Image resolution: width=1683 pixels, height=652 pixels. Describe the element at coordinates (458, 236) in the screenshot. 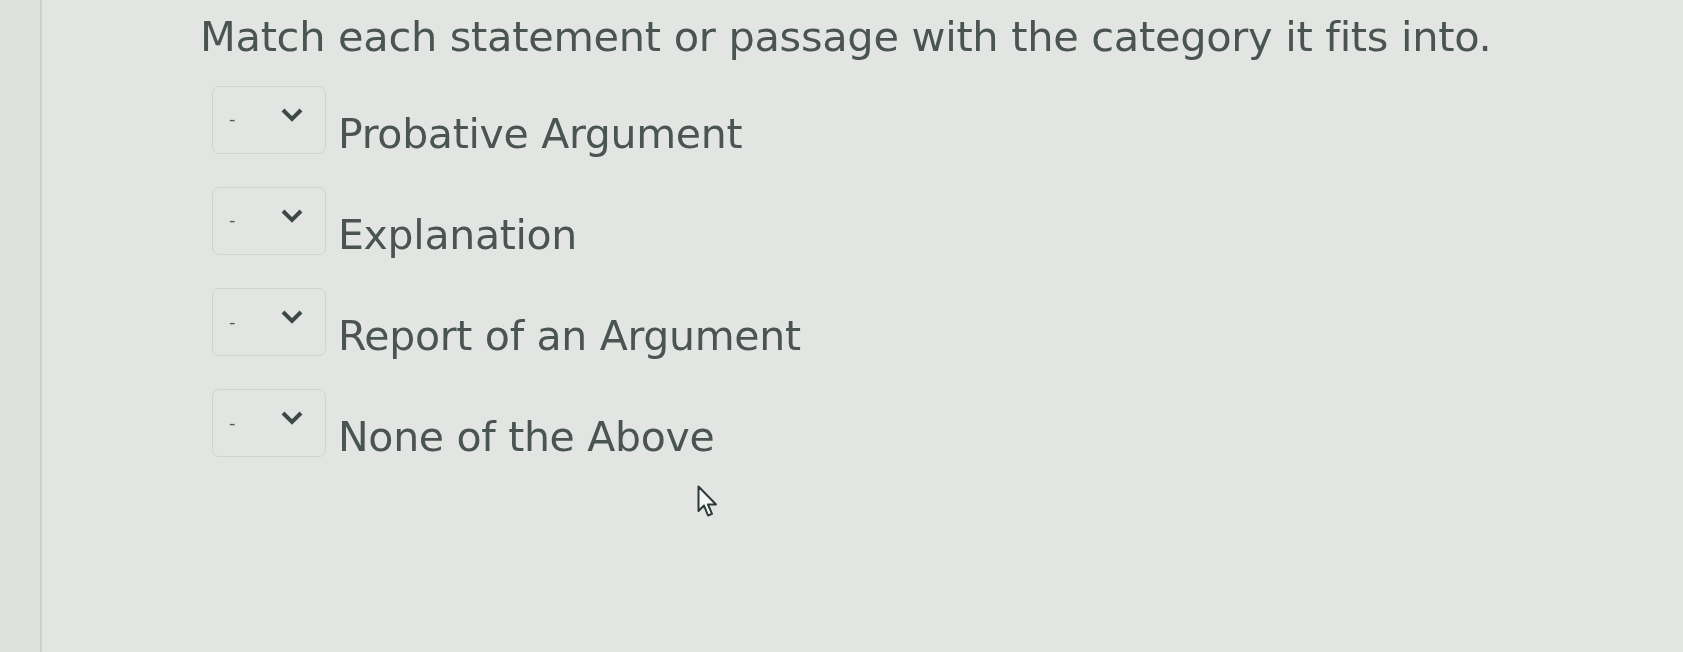

I see `category-label: Explanation` at that location.